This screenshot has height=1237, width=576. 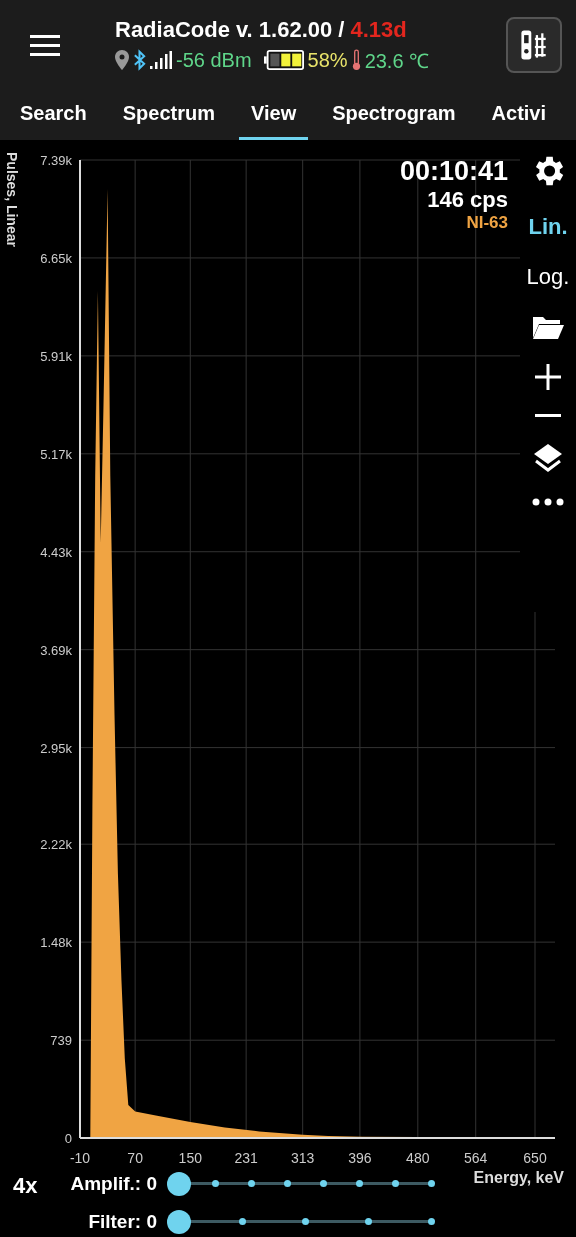 What do you see at coordinates (45, 45) in the screenshot?
I see `menu-icon` at bounding box center [45, 45].